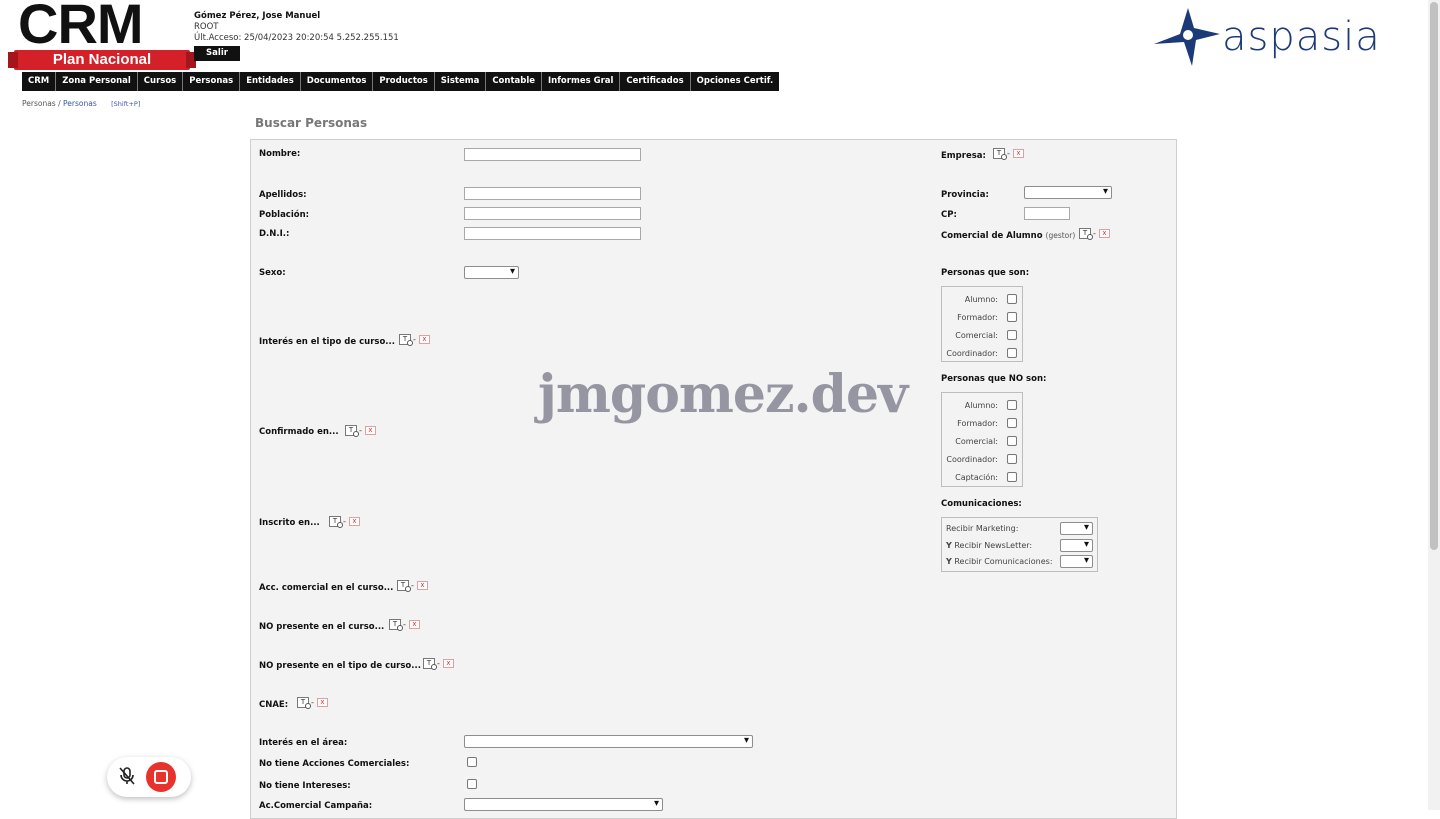 This screenshot has height=819, width=1440. Describe the element at coordinates (472, 784) in the screenshot. I see `no-intereses-checkbox` at that location.